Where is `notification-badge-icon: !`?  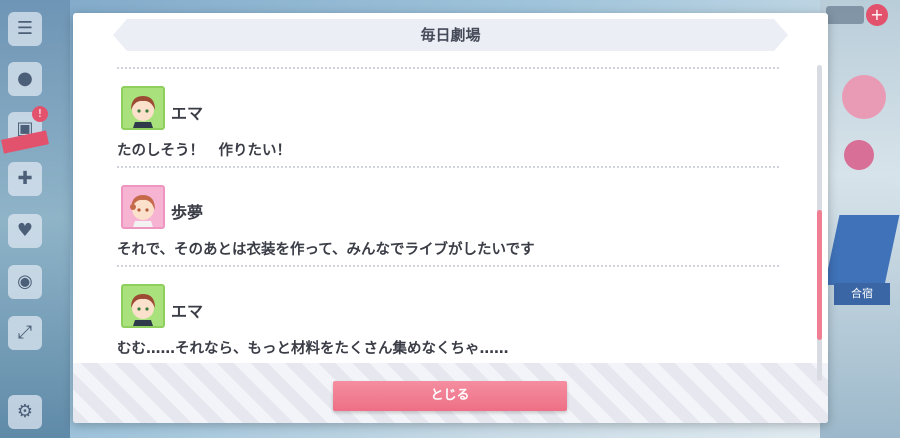 notification-badge-icon: ! is located at coordinates (40, 114).